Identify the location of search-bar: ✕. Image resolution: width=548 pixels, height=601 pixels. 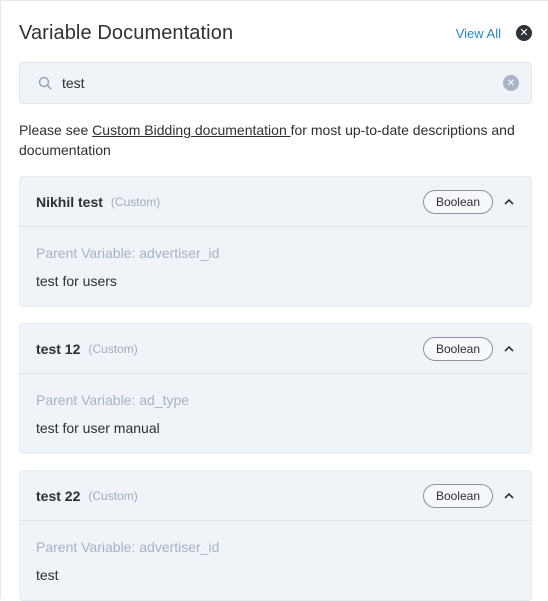
(275, 83).